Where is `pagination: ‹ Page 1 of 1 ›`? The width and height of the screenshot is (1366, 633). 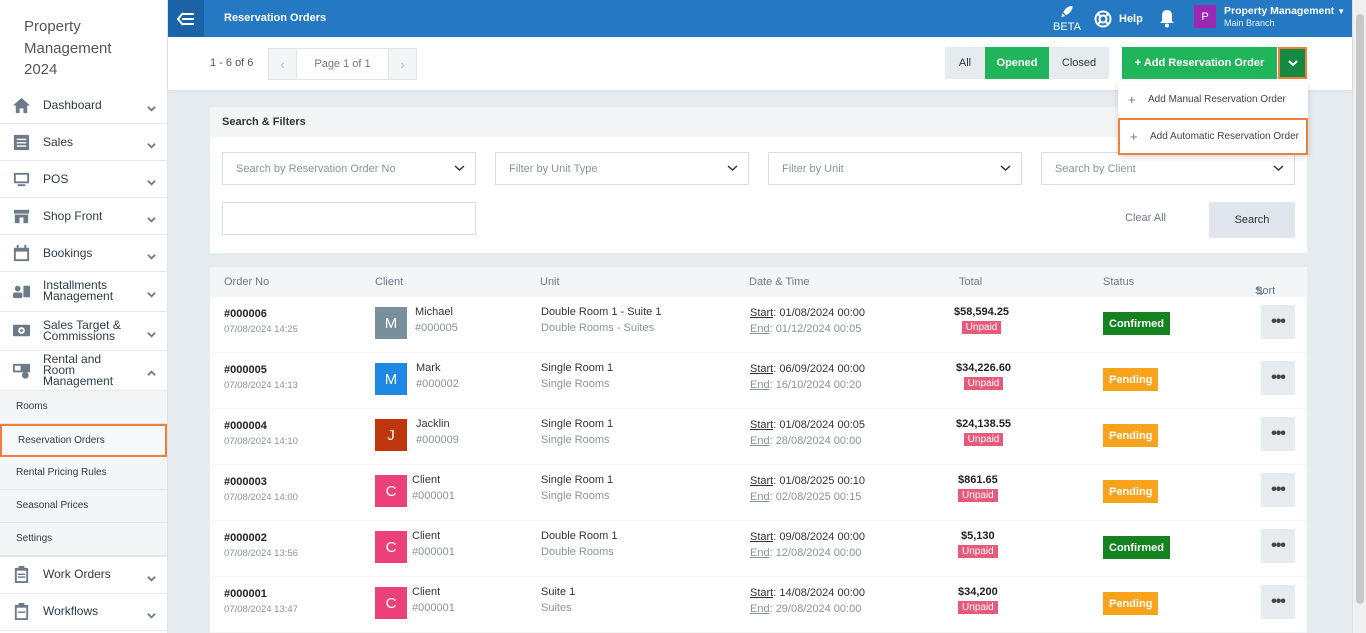 pagination: ‹ Page 1 of 1 › is located at coordinates (342, 64).